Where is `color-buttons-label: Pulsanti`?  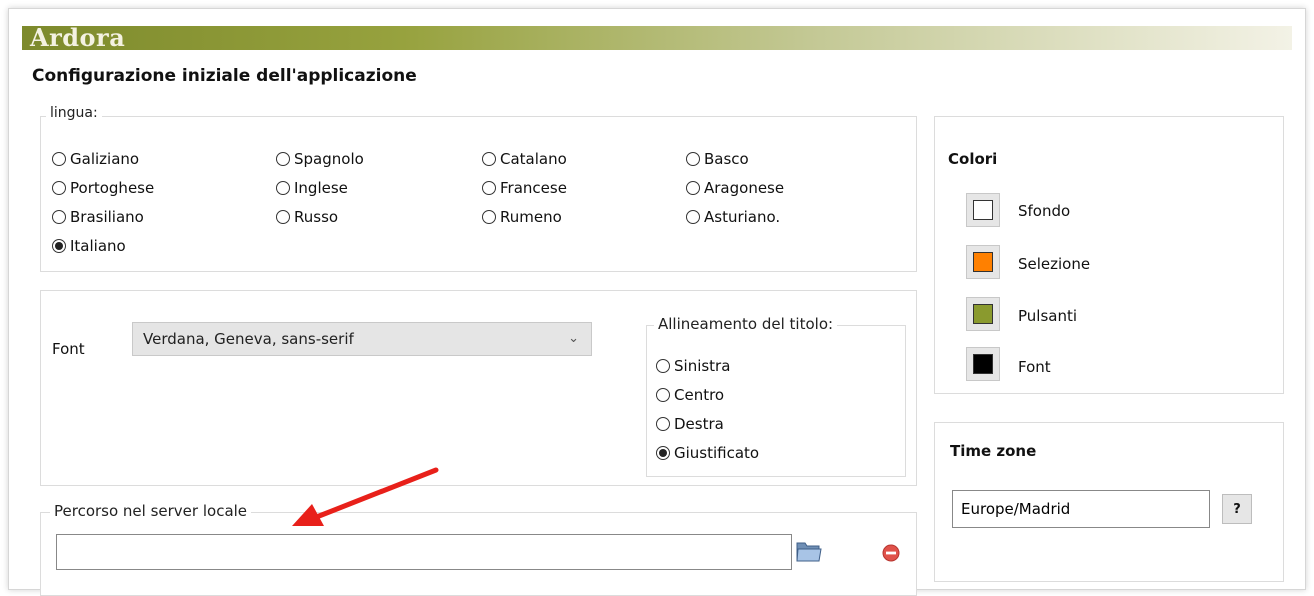 color-buttons-label: Pulsanti is located at coordinates (1048, 316).